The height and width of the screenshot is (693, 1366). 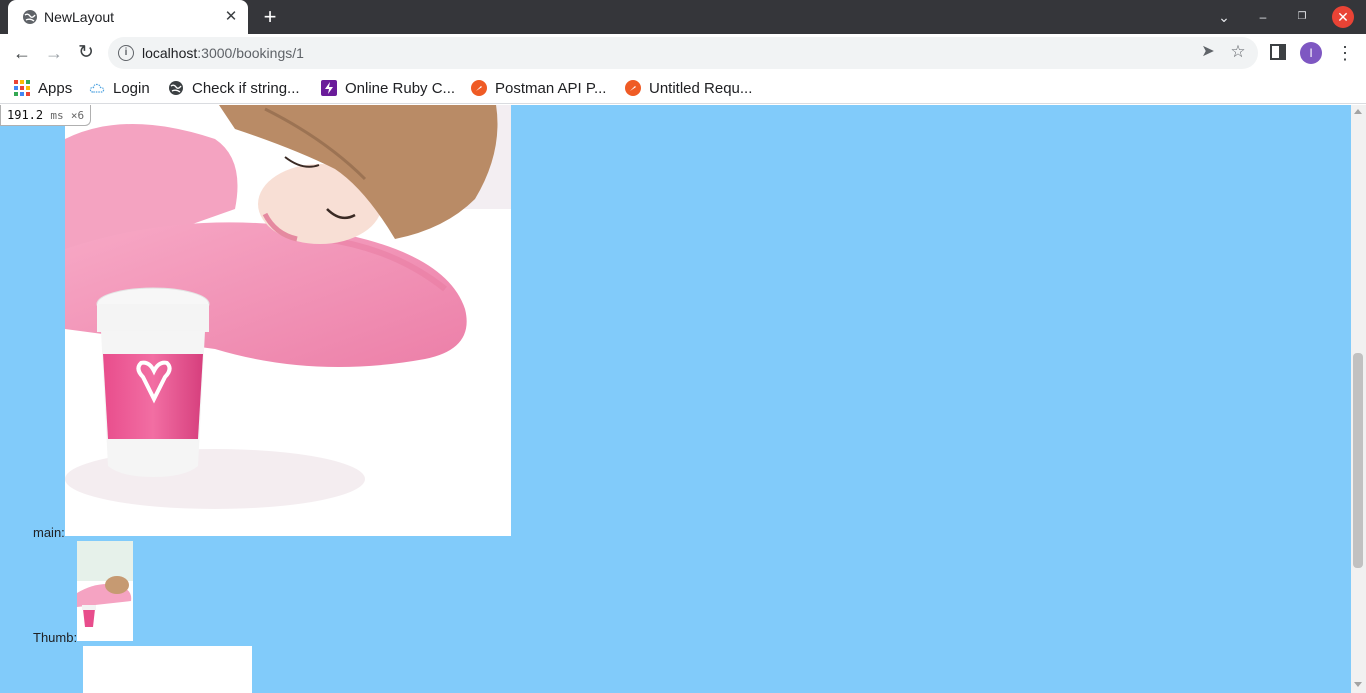 I want to click on tab-title: NewLayout, so click(x=79, y=17).